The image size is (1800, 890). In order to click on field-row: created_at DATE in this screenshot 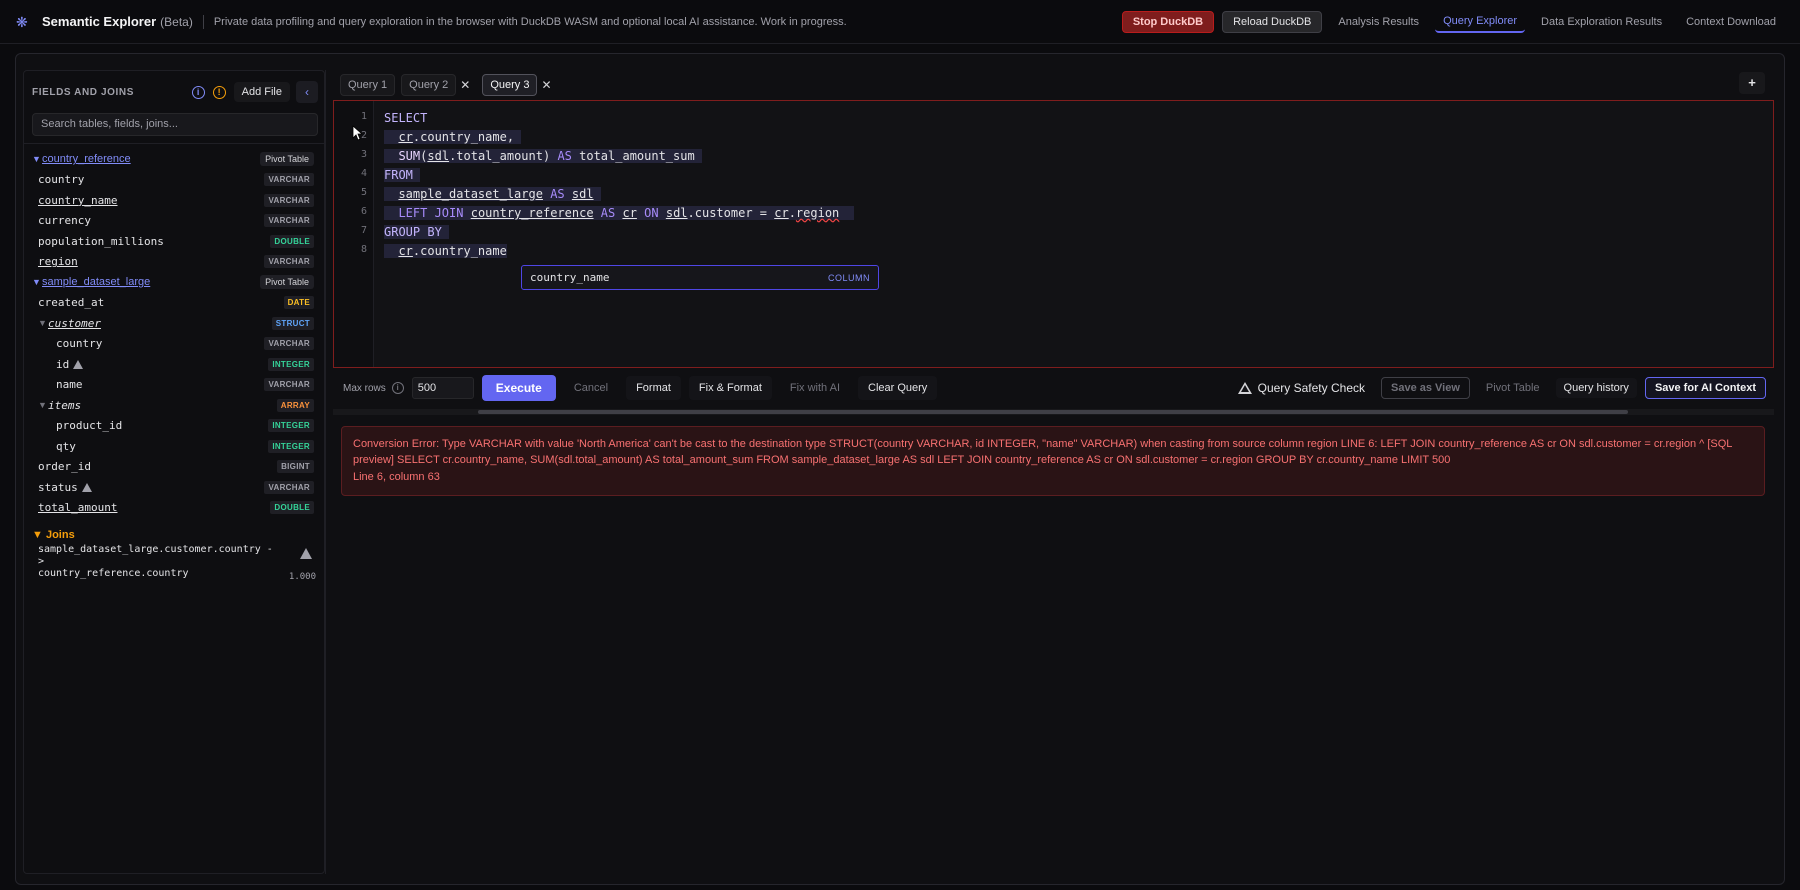, I will do `click(174, 303)`.